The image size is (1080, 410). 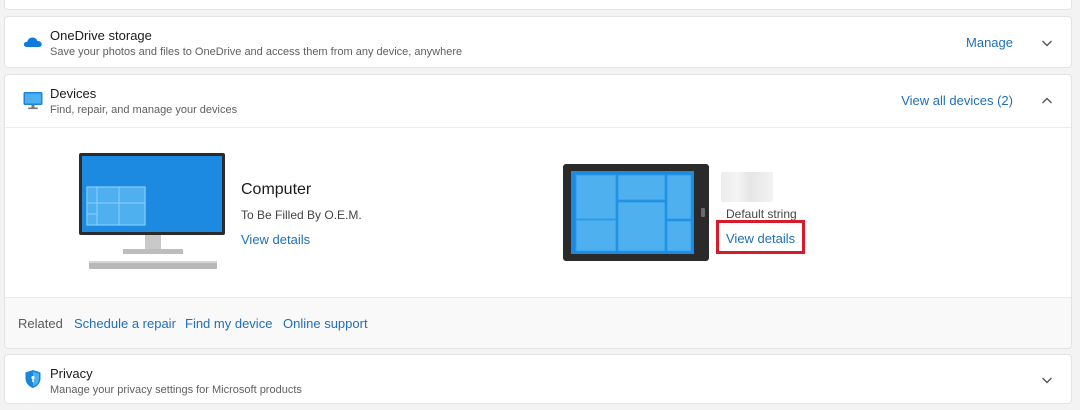 I want to click on online-support-link: Online support, so click(x=325, y=323).